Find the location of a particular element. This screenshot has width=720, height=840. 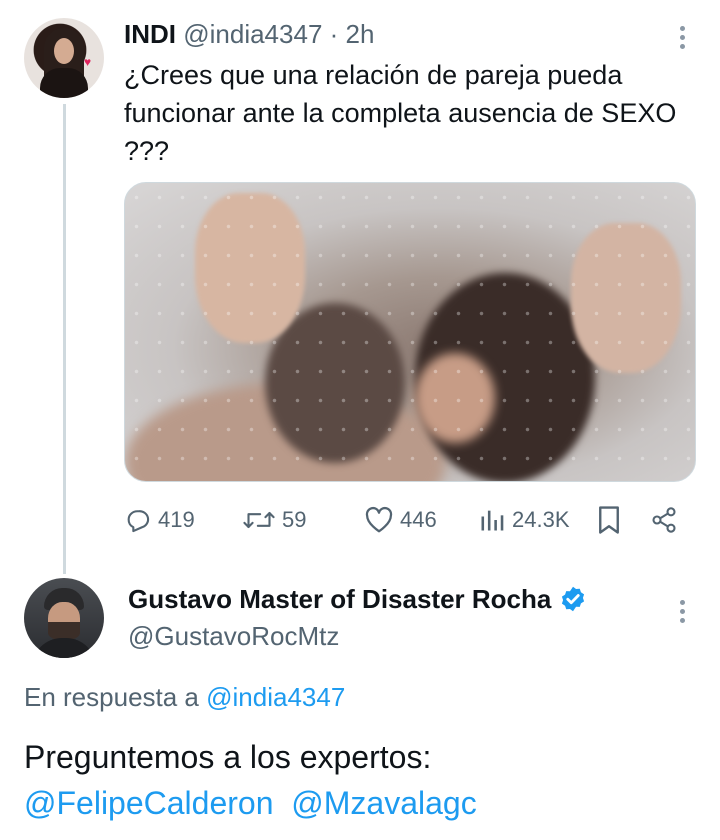

reply-count: 419 is located at coordinates (176, 519).